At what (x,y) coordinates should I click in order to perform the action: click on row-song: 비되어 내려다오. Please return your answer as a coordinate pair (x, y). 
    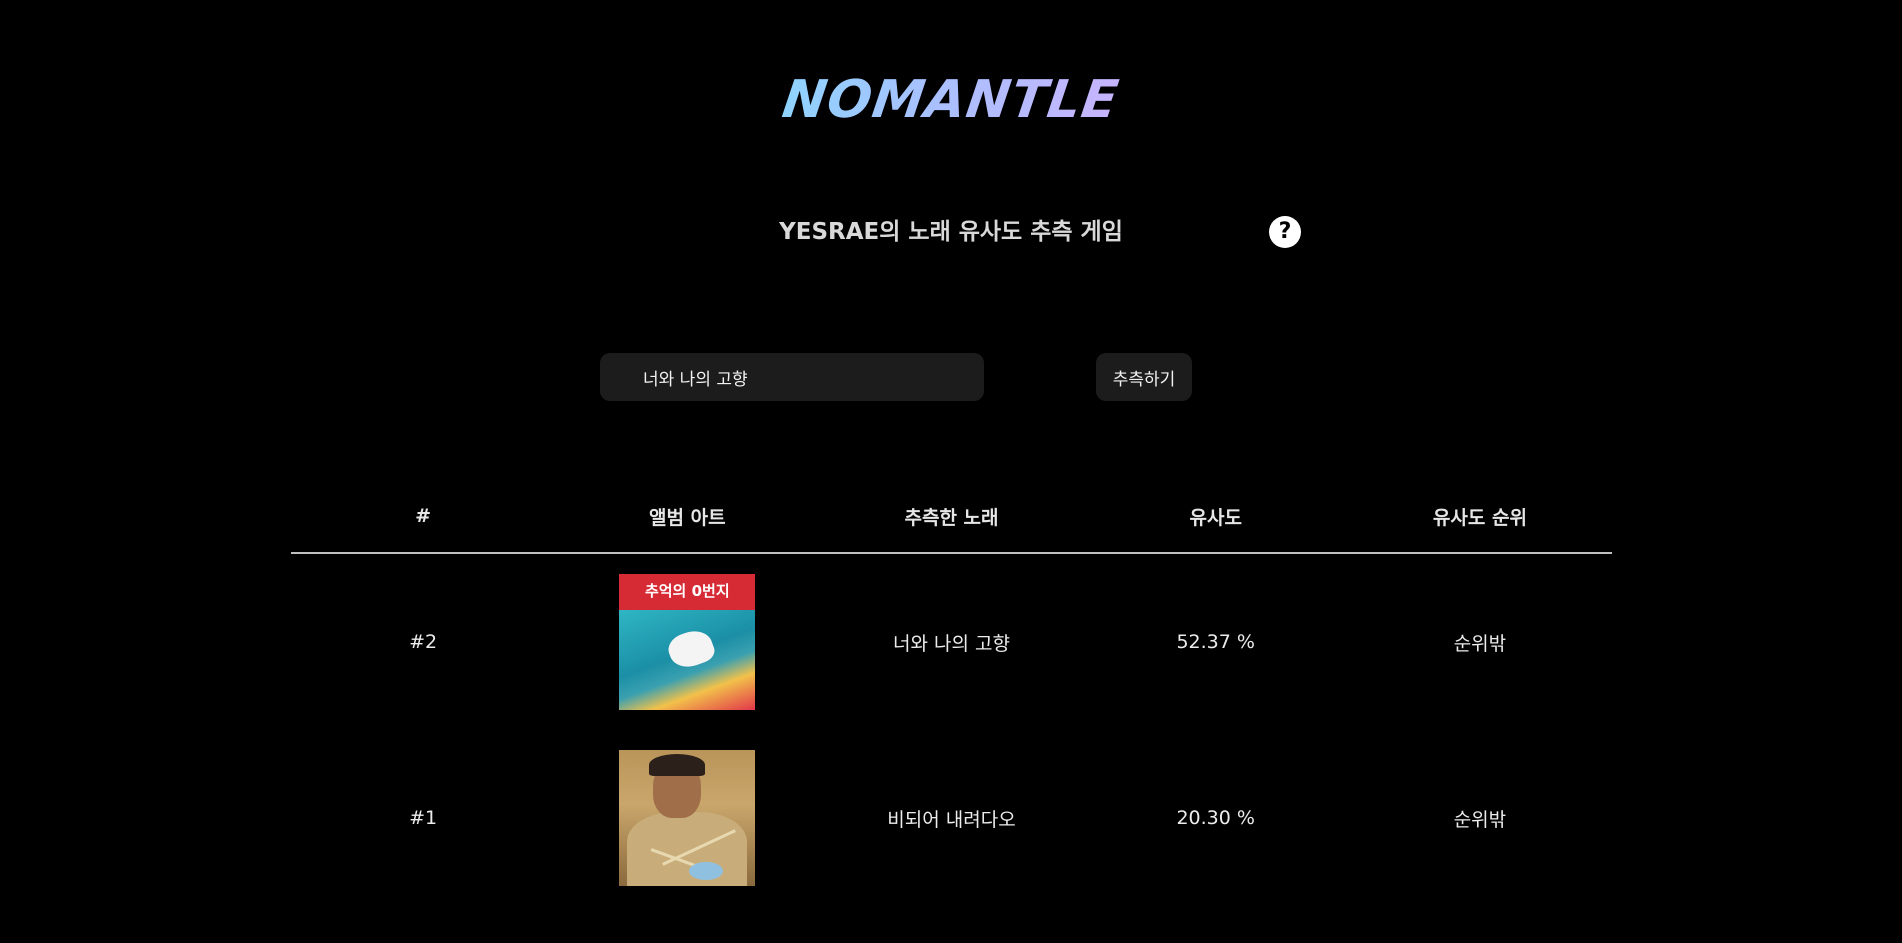
    Looking at the image, I should click on (951, 819).